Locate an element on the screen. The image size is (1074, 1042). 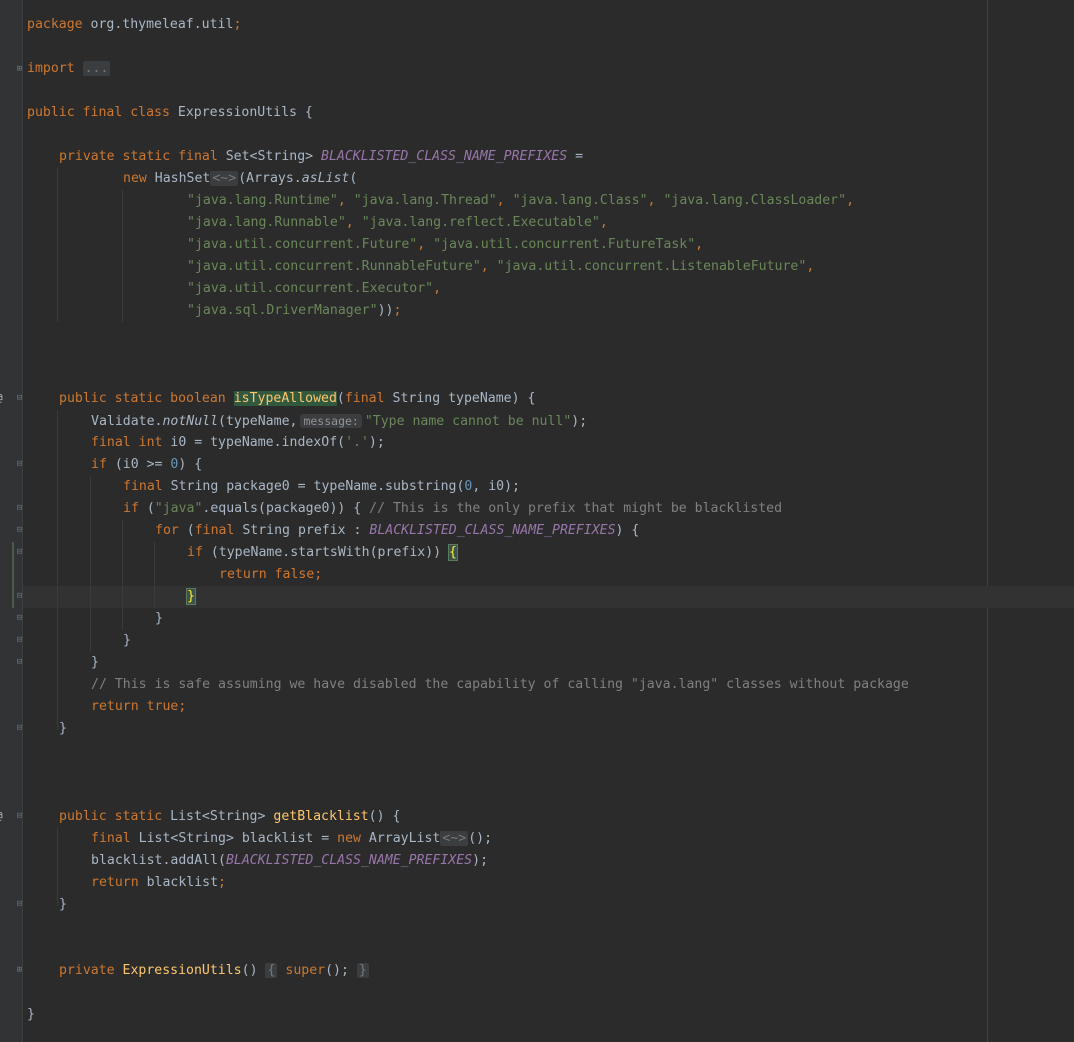
close-parens: )) is located at coordinates (385, 310).